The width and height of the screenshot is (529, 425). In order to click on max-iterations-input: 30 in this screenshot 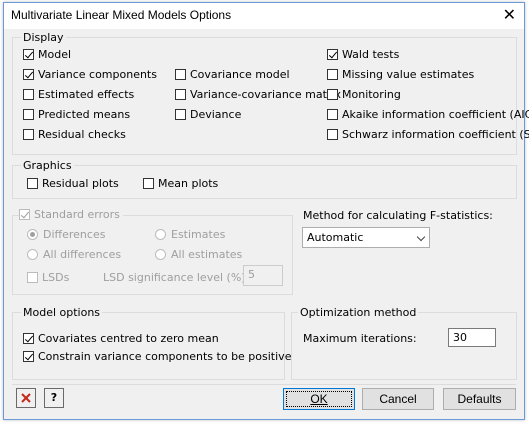, I will do `click(472, 337)`.